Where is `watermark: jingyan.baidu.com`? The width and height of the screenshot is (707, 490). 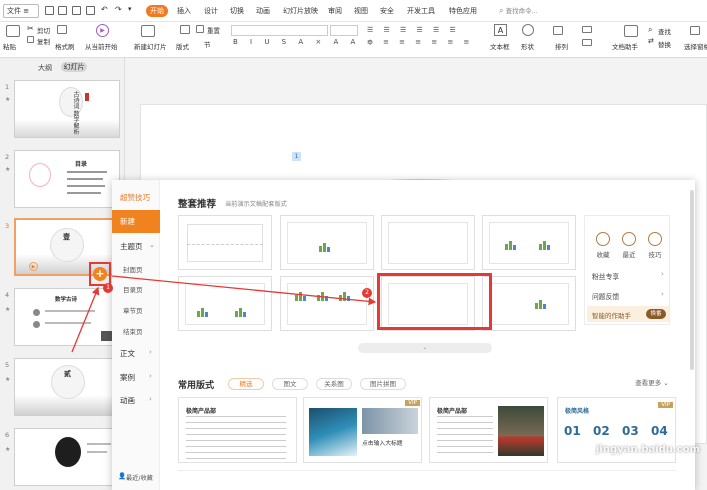
watermark: jingyan.baidu.com is located at coordinates (648, 449).